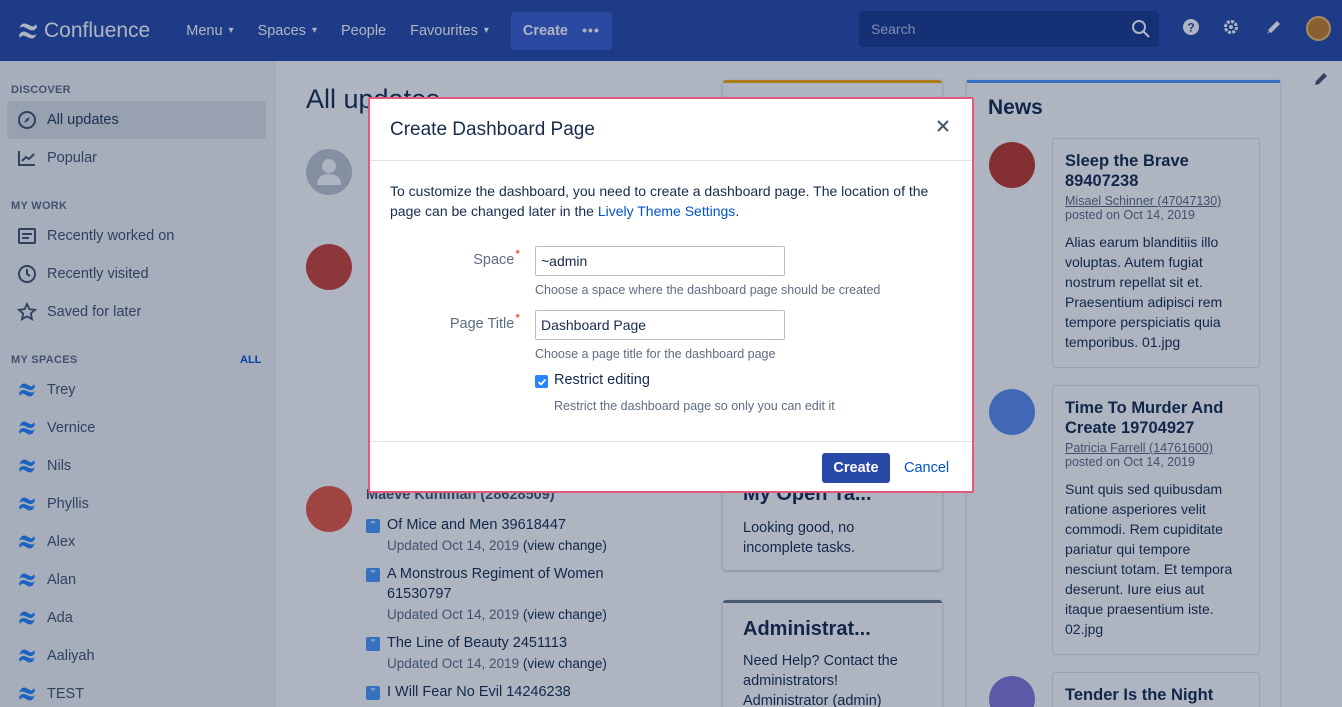 Image resolution: width=1342 pixels, height=707 pixels. What do you see at coordinates (666, 211) in the screenshot?
I see `lively-theme-settings-link: Lively Theme Settings` at bounding box center [666, 211].